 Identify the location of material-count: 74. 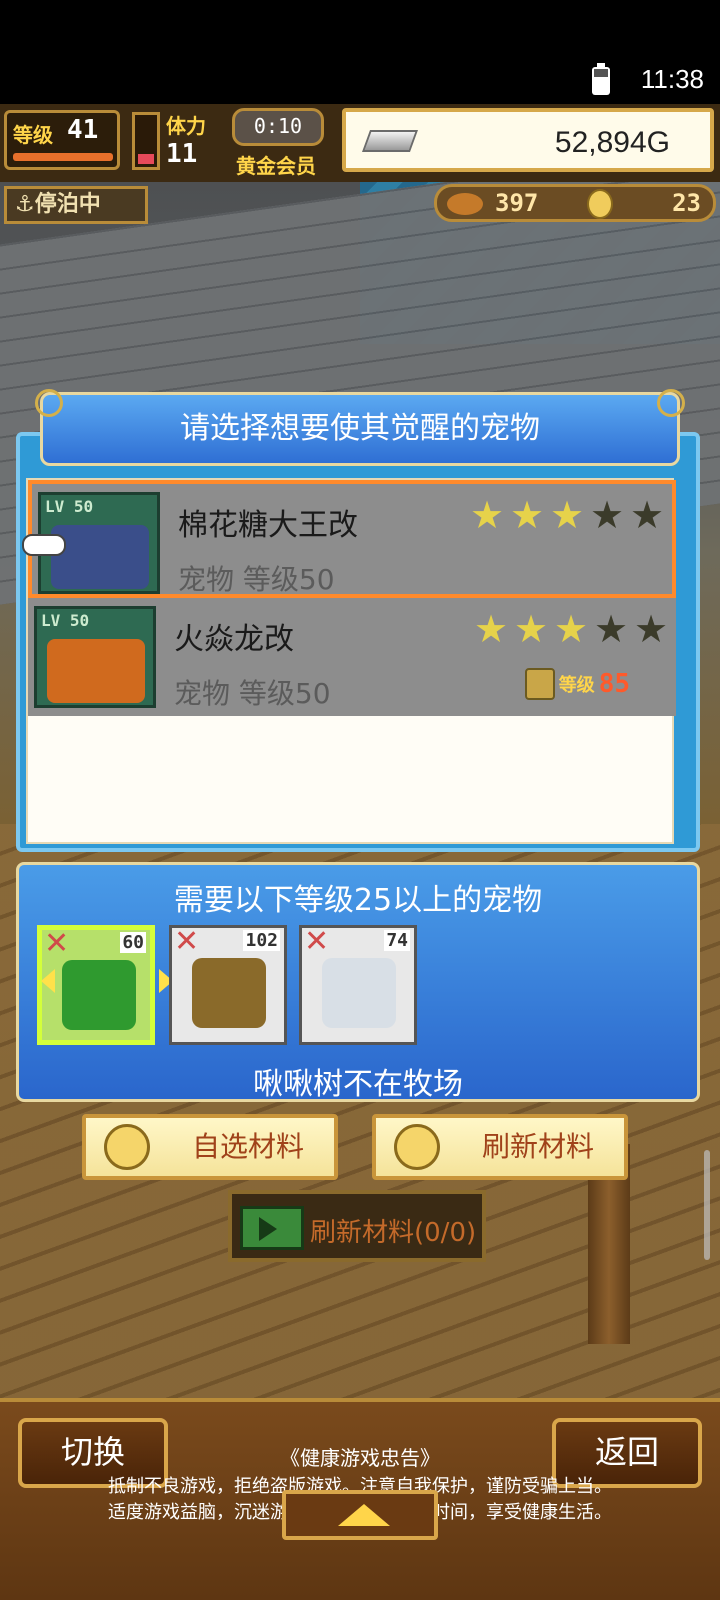
(397, 940).